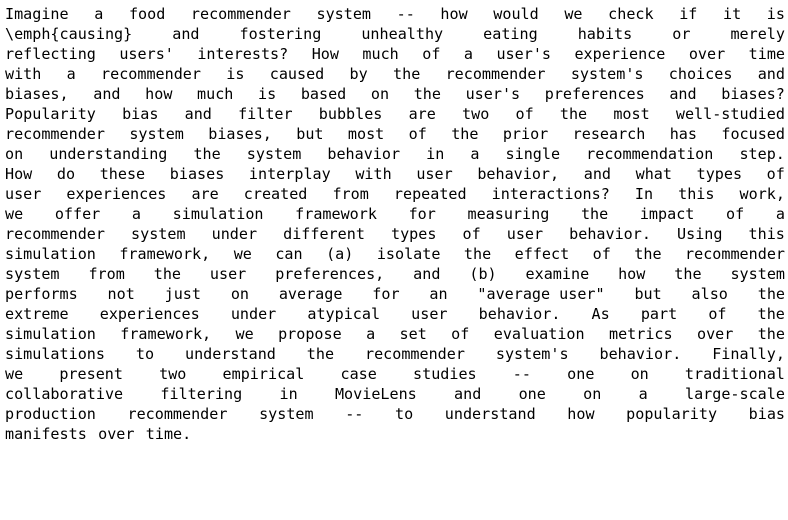  I want to click on text-word: we, so click(242, 254).